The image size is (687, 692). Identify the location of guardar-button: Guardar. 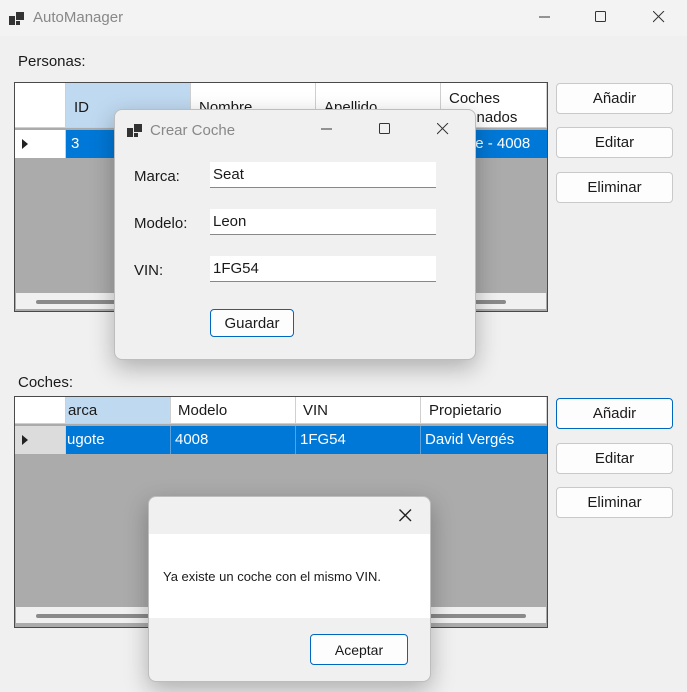
(252, 323).